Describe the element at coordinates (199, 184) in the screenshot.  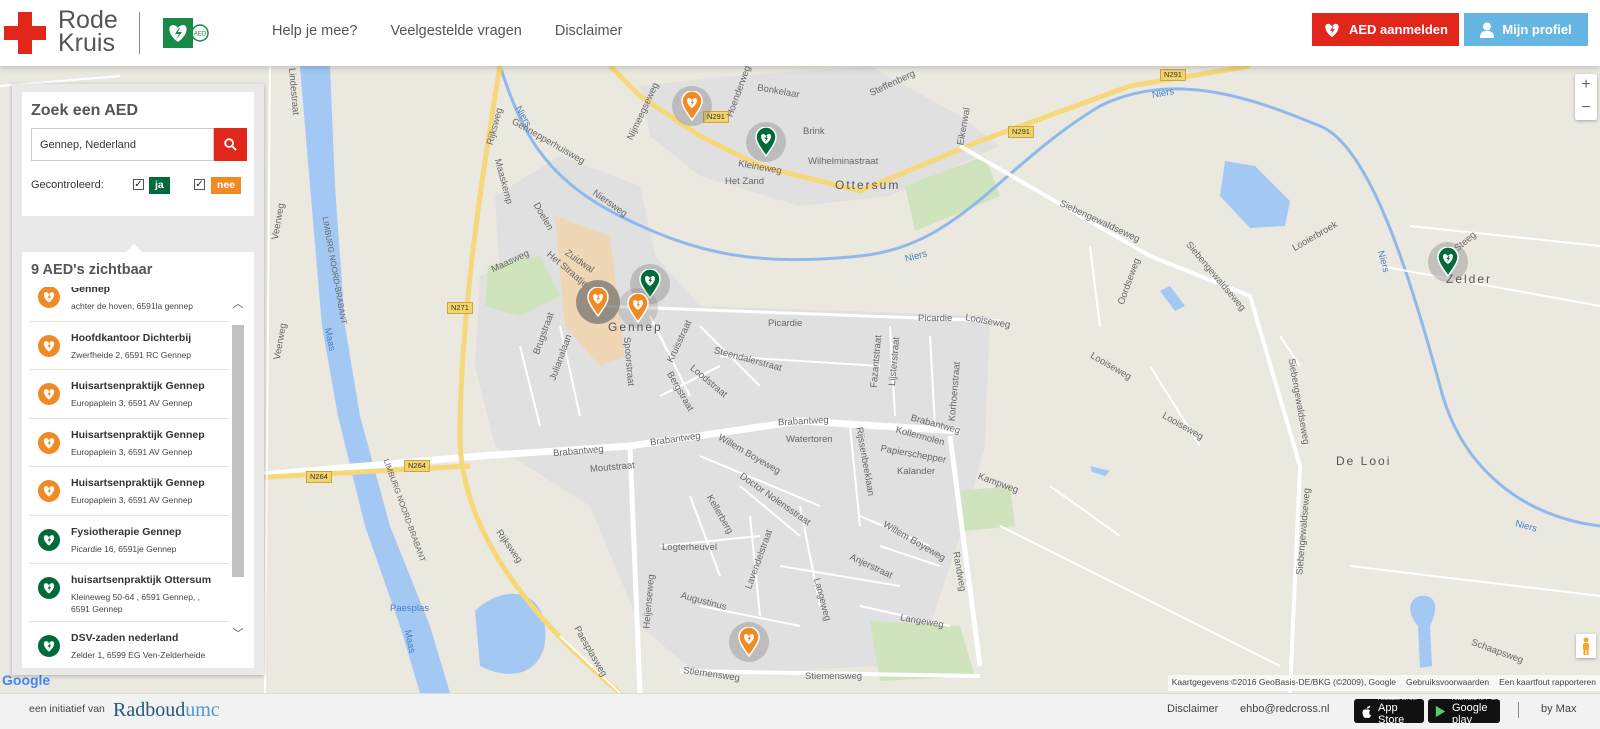
I see `checkbox-no: ✓` at that location.